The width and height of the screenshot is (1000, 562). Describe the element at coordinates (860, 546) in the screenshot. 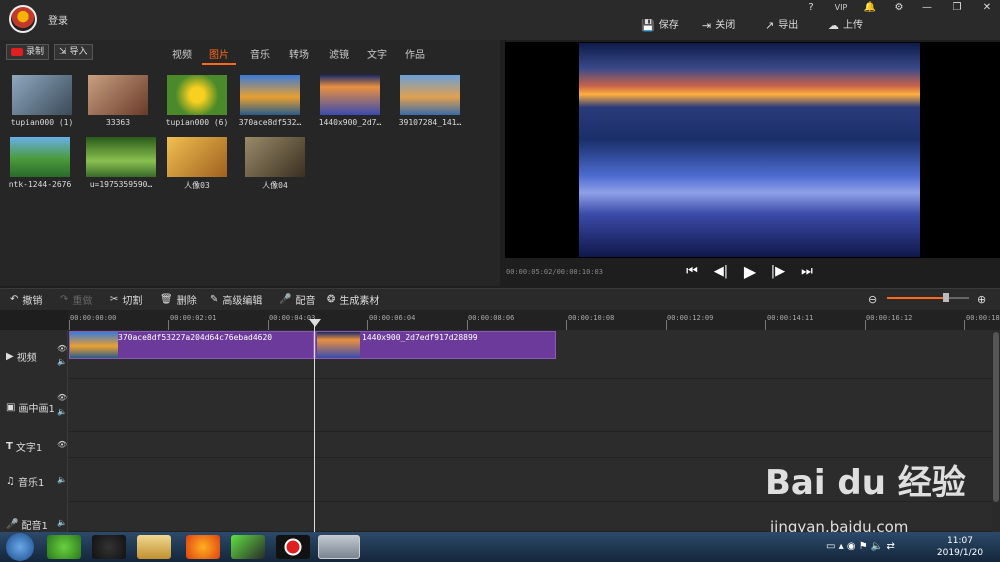

I see `tray-icons: ▭ ▴ ◉ ⚑ 🔈 ⇄` at that location.